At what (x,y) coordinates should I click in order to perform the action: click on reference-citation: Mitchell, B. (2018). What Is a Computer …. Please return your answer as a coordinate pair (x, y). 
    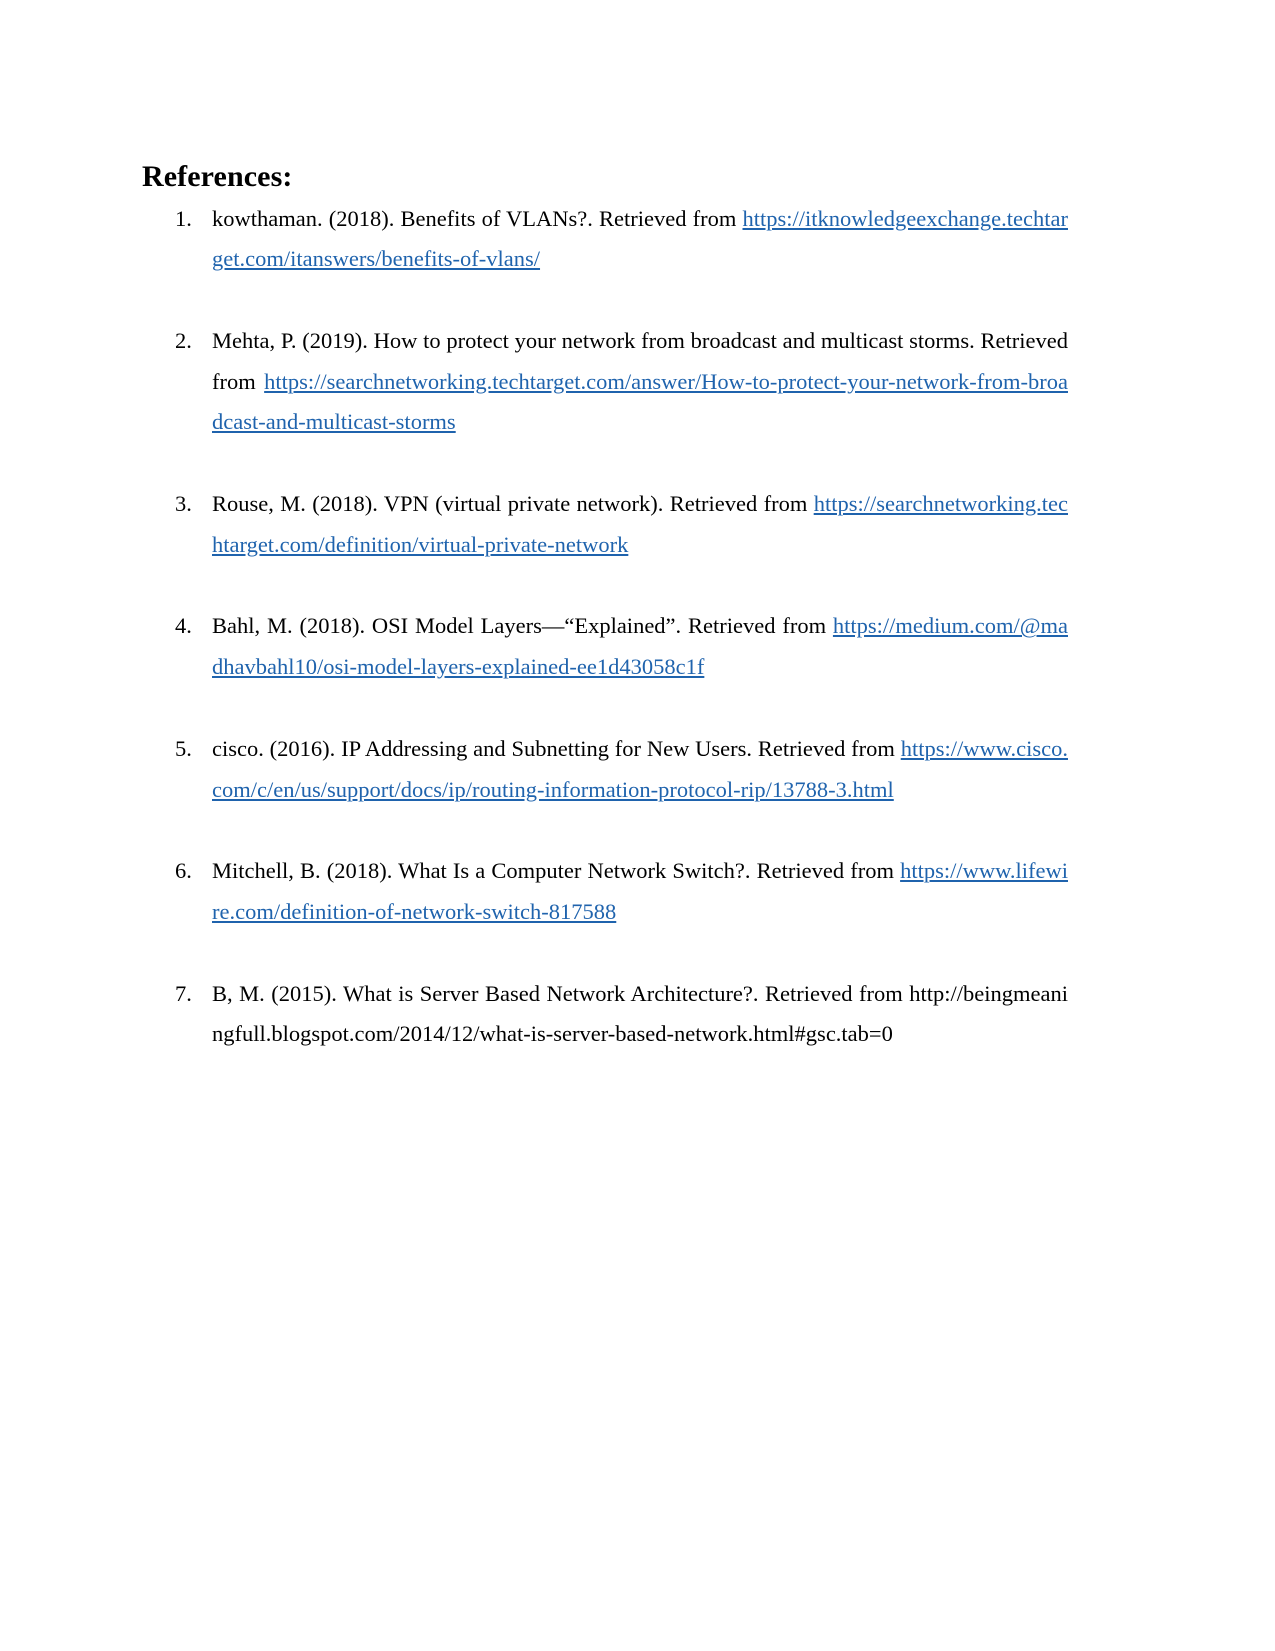
    Looking at the image, I should click on (556, 871).